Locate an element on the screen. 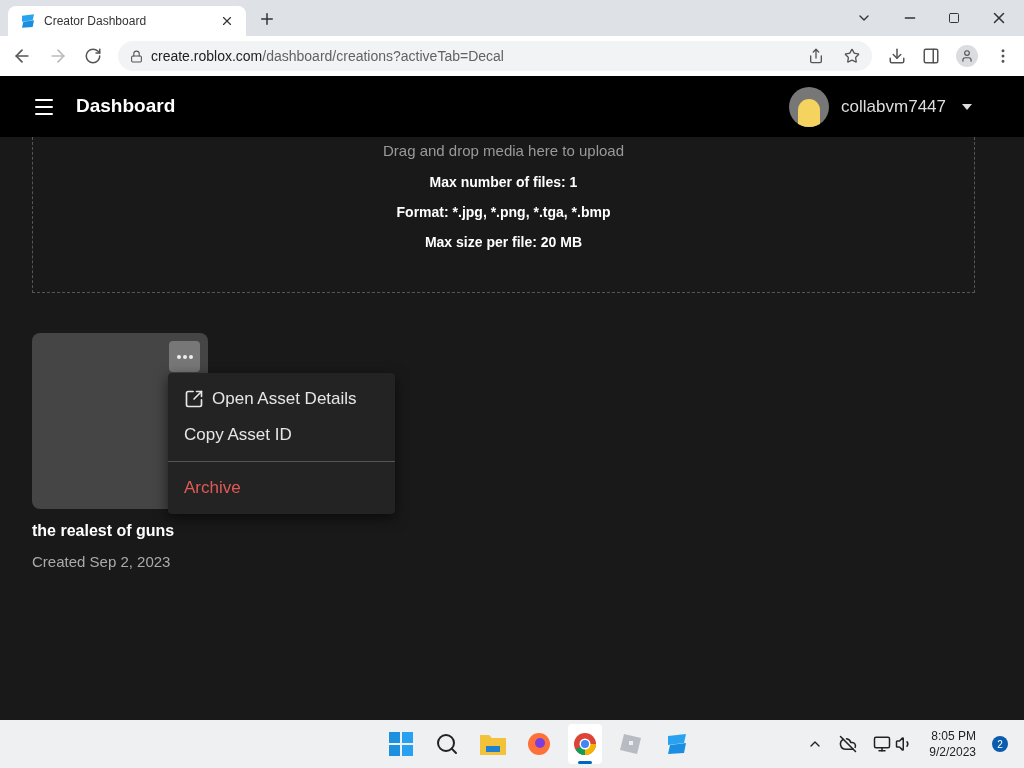 The image size is (1024, 768). menu-item: Copy Asset ID is located at coordinates (281, 435).